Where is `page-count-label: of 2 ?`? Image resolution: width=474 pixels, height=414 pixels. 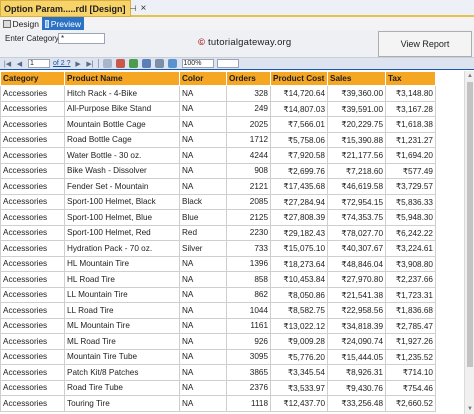
page-count-label: of 2 ? is located at coordinates (62, 63).